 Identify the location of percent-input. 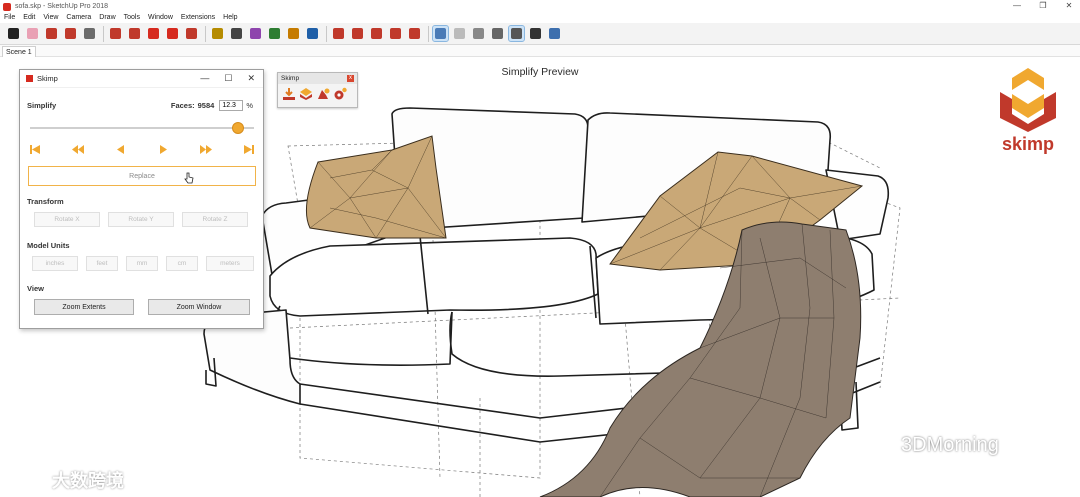
(231, 105).